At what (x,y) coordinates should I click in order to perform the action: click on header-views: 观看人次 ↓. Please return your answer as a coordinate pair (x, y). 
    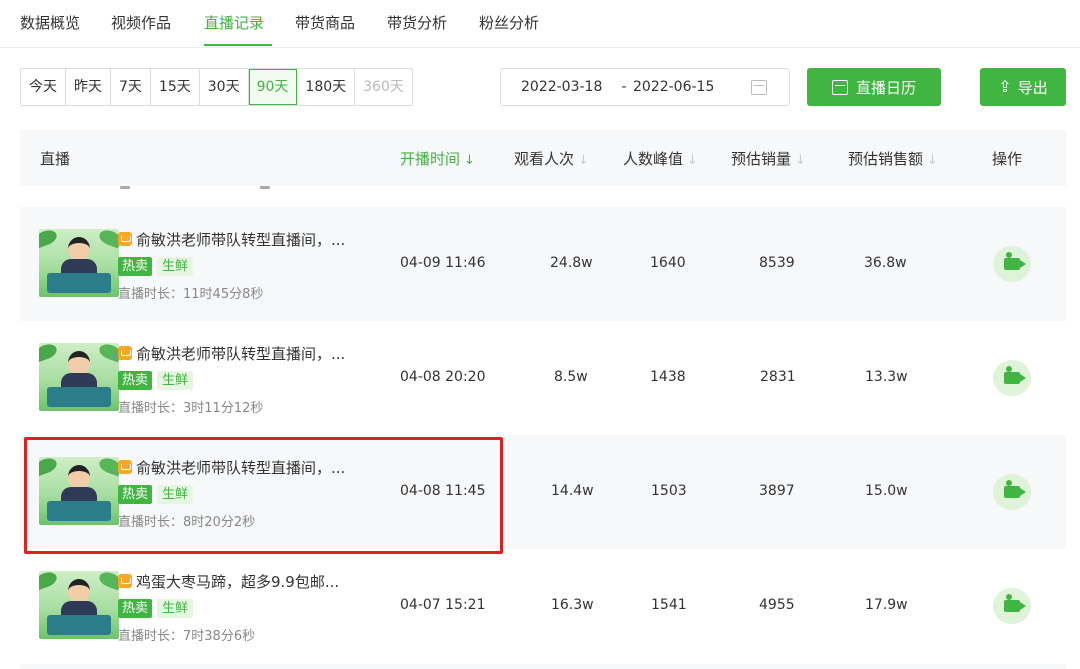
    Looking at the image, I should click on (551, 158).